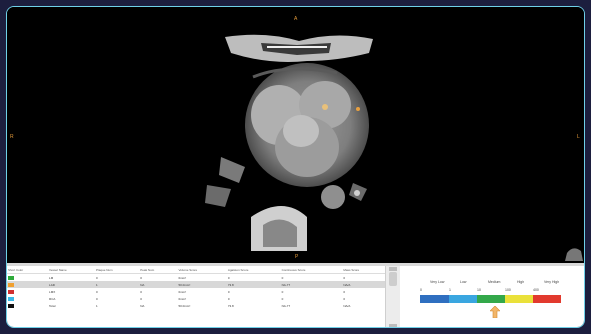  Describe the element at coordinates (536, 290) in the screenshot. I see `scale-tick-400: 400` at that location.